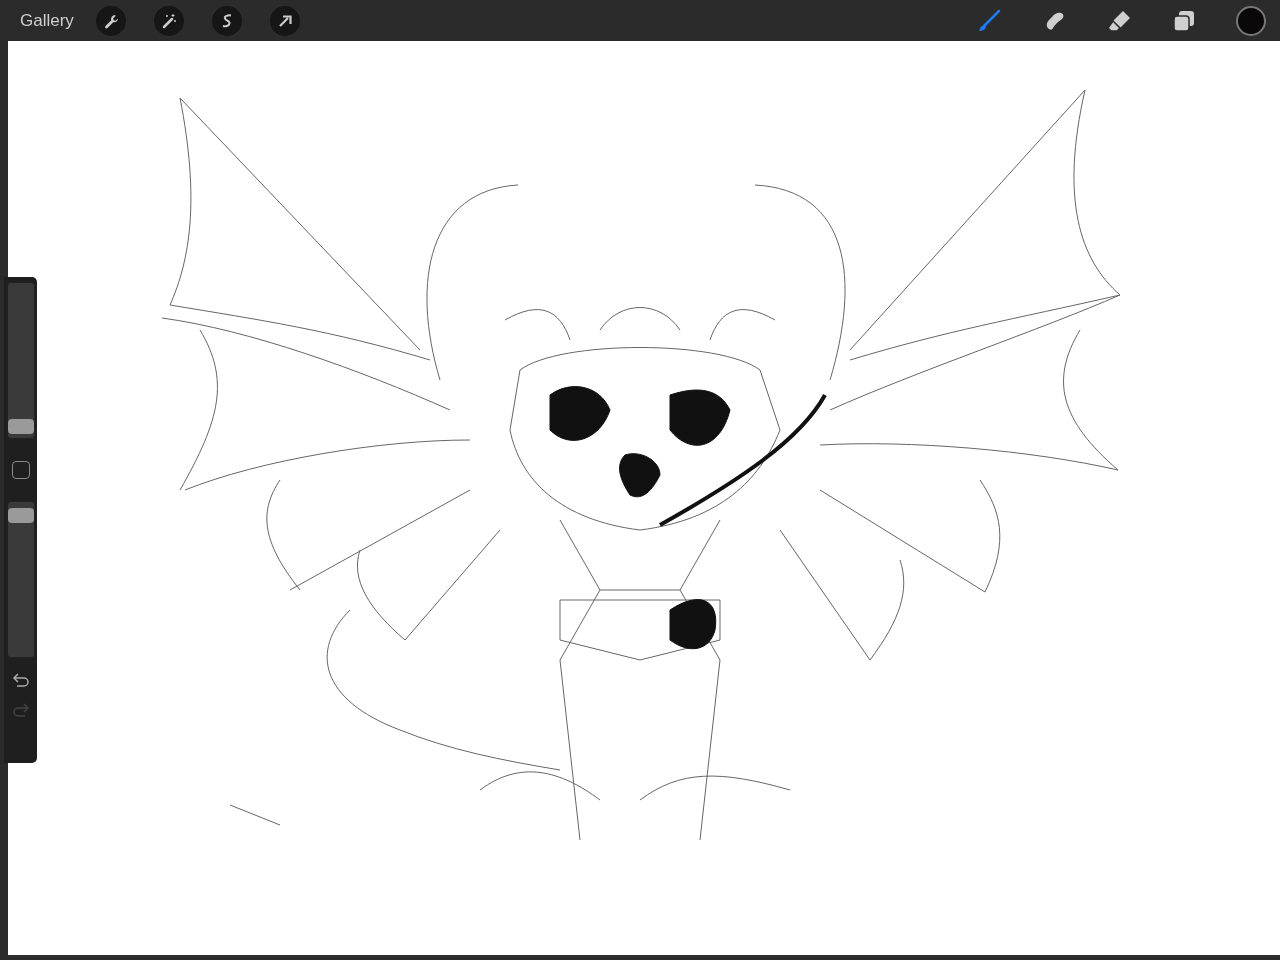  I want to click on gallery-button: Gallery, so click(47, 20).